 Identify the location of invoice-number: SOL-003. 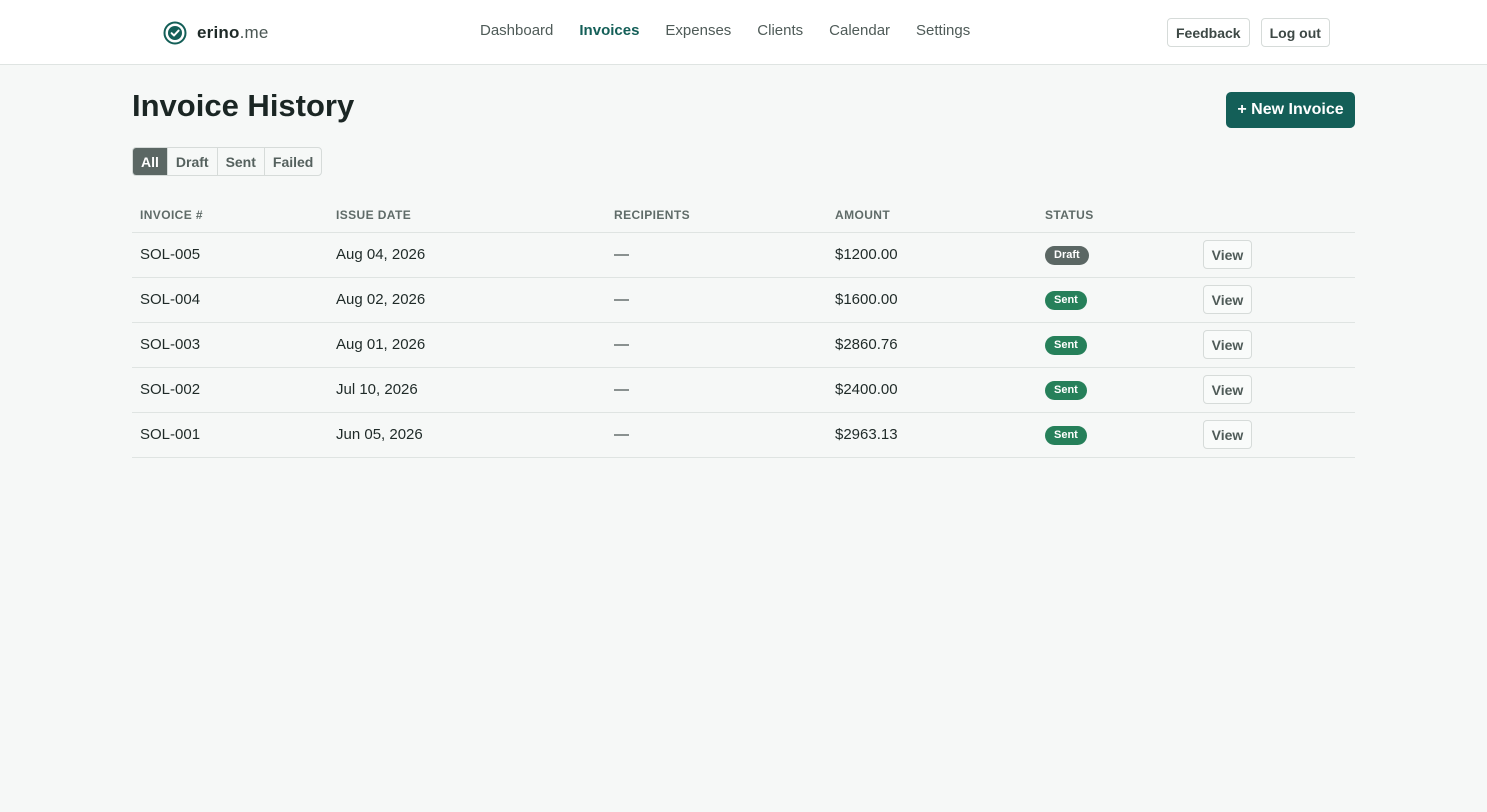
(230, 345).